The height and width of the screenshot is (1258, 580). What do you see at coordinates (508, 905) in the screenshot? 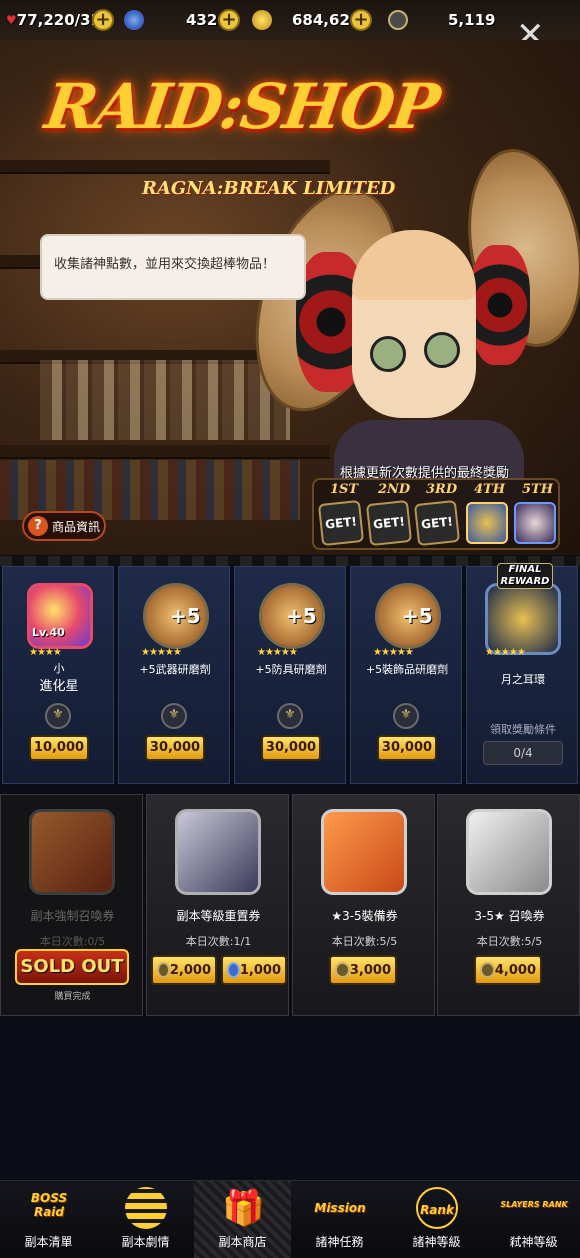
I see `shop-item-summon-ticket: 3-5★ 召喚券 本日次數:5/5 4,000` at bounding box center [508, 905].